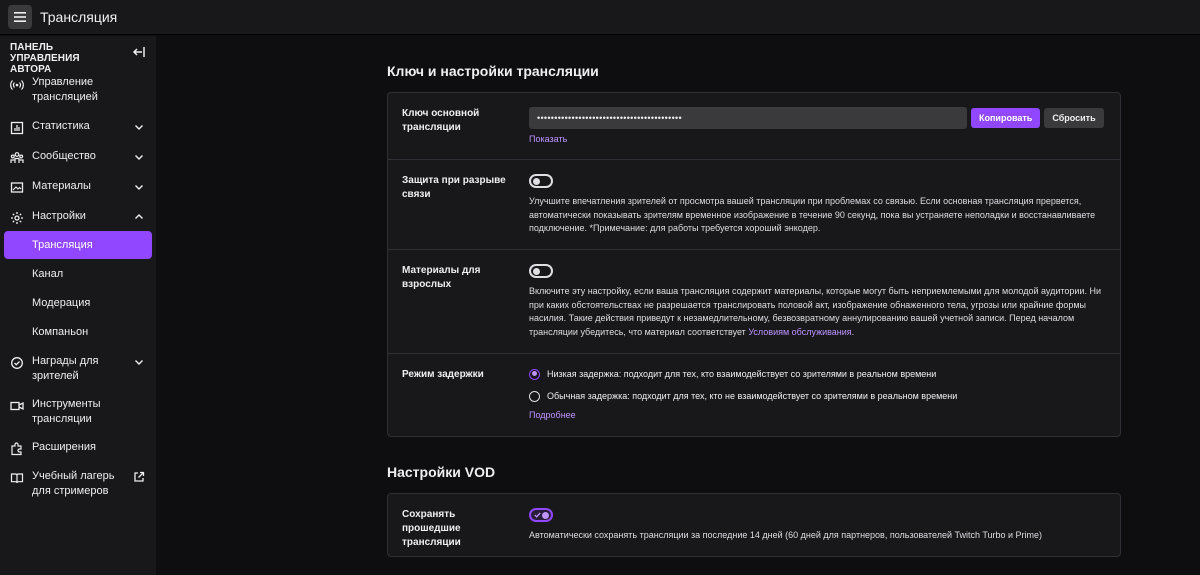 Image resolution: width=1200 pixels, height=575 pixels. I want to click on sidebar-item-label: Настройки, so click(59, 216).